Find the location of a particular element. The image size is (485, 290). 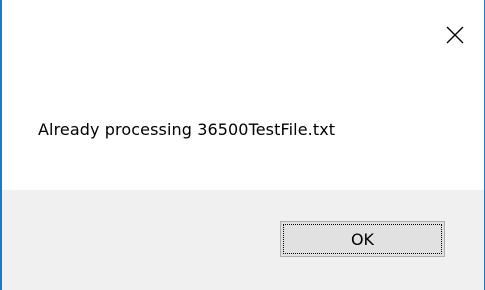

ok-button-label: OK is located at coordinates (362, 239).